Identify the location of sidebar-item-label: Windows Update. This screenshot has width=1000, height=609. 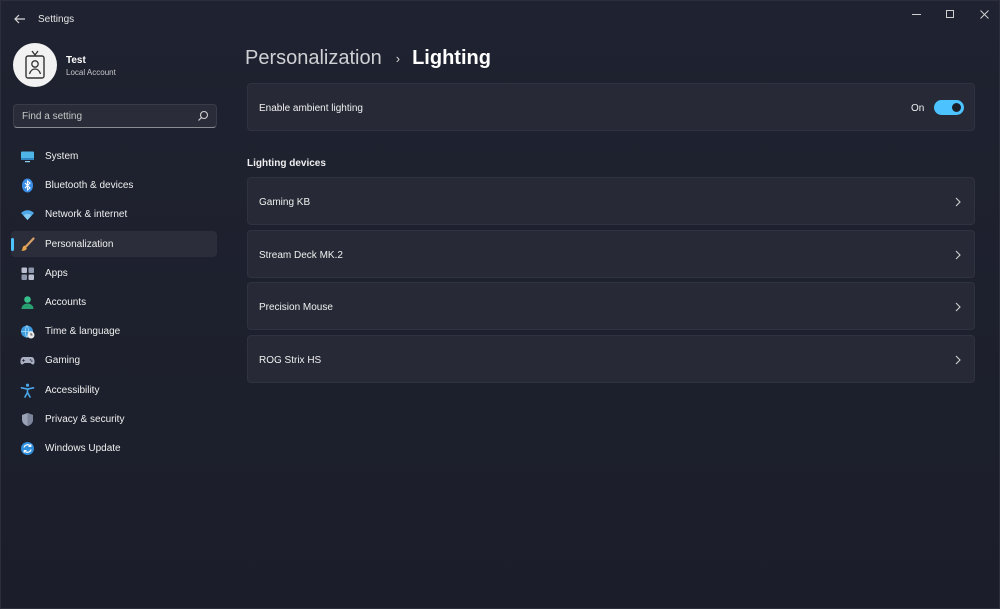
(83, 448).